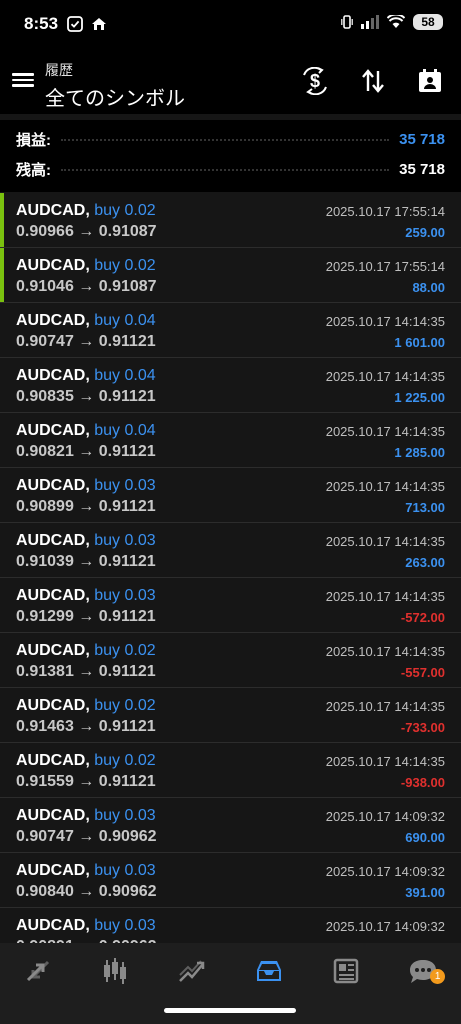 The image size is (461, 1024). What do you see at coordinates (422, 970) in the screenshot?
I see `nav-chat: 1` at bounding box center [422, 970].